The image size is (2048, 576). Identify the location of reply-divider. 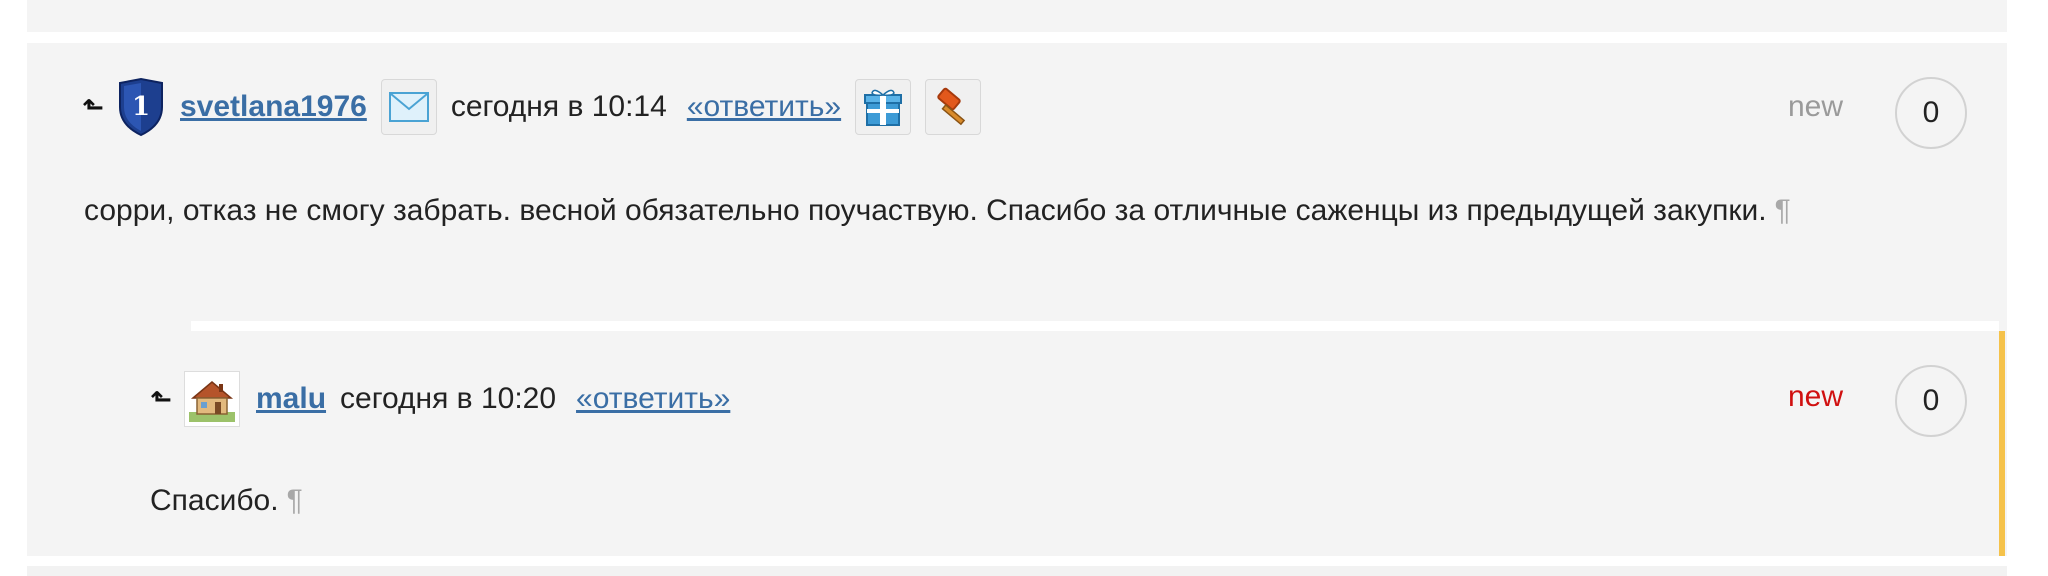
(1095, 326).